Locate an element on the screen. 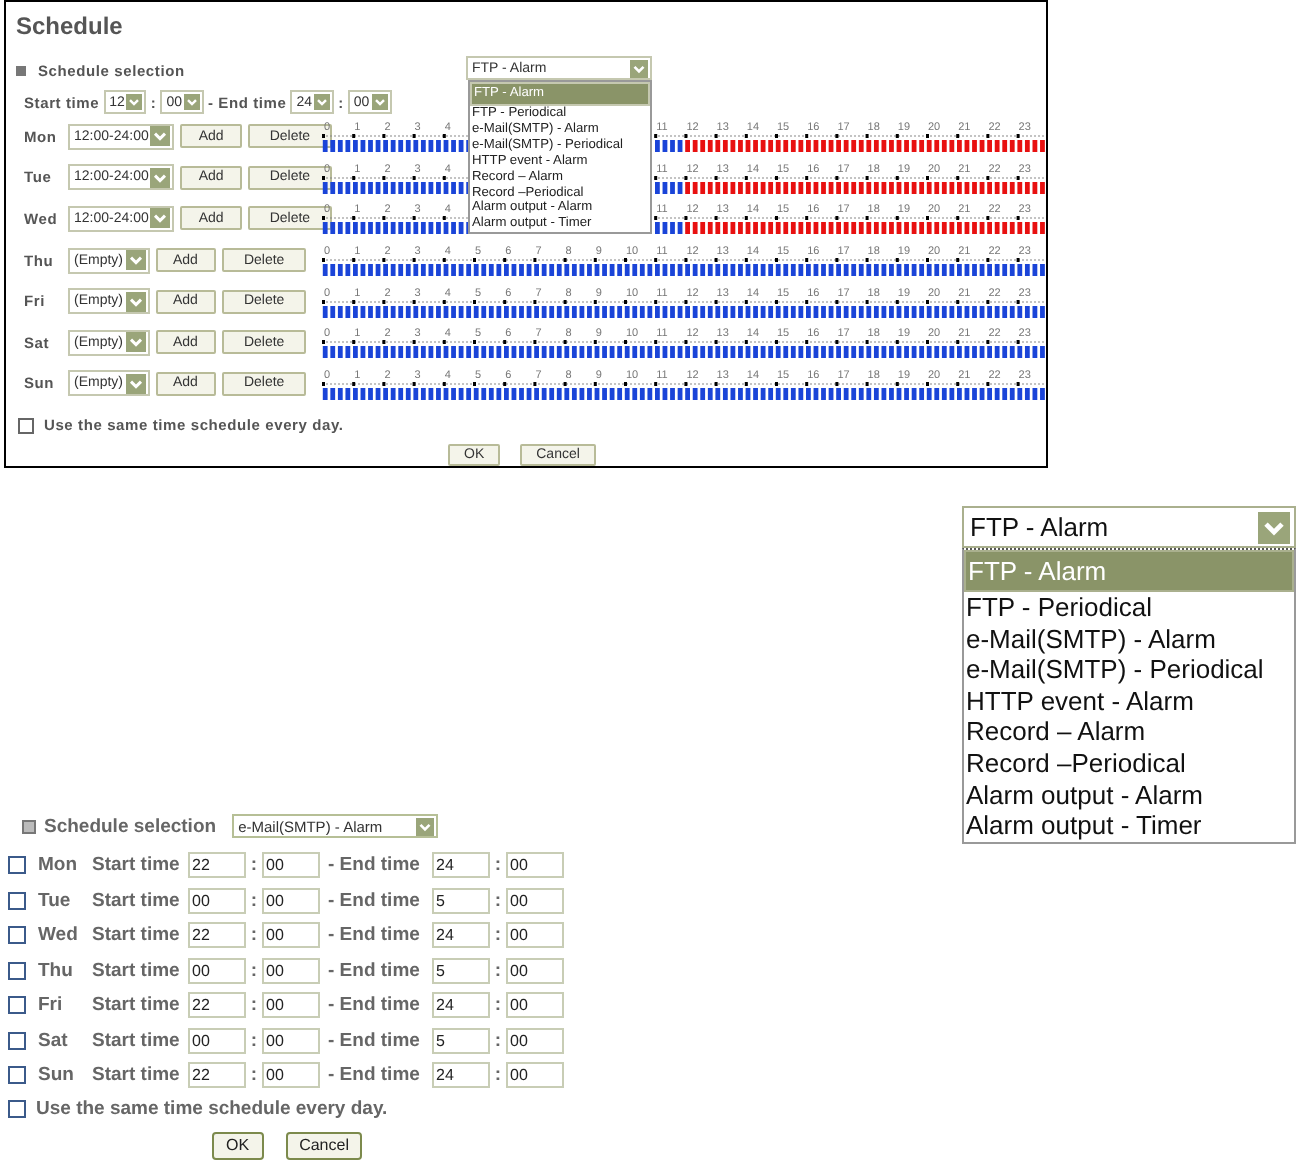 This screenshot has width=1296, height=1164. dropdown-option: e-Mail(SMTP) - Alarm is located at coordinates (1129, 639).